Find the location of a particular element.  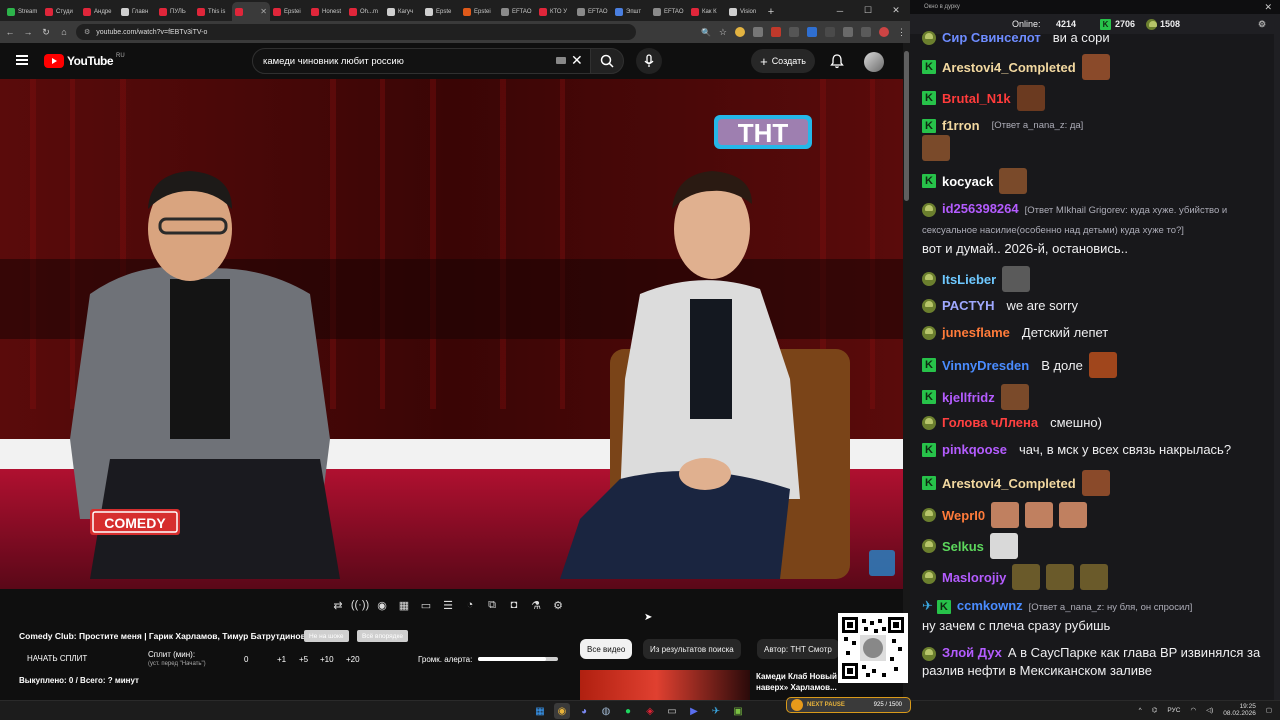

chip-from-search: Из результатов поиска is located at coordinates (692, 649).